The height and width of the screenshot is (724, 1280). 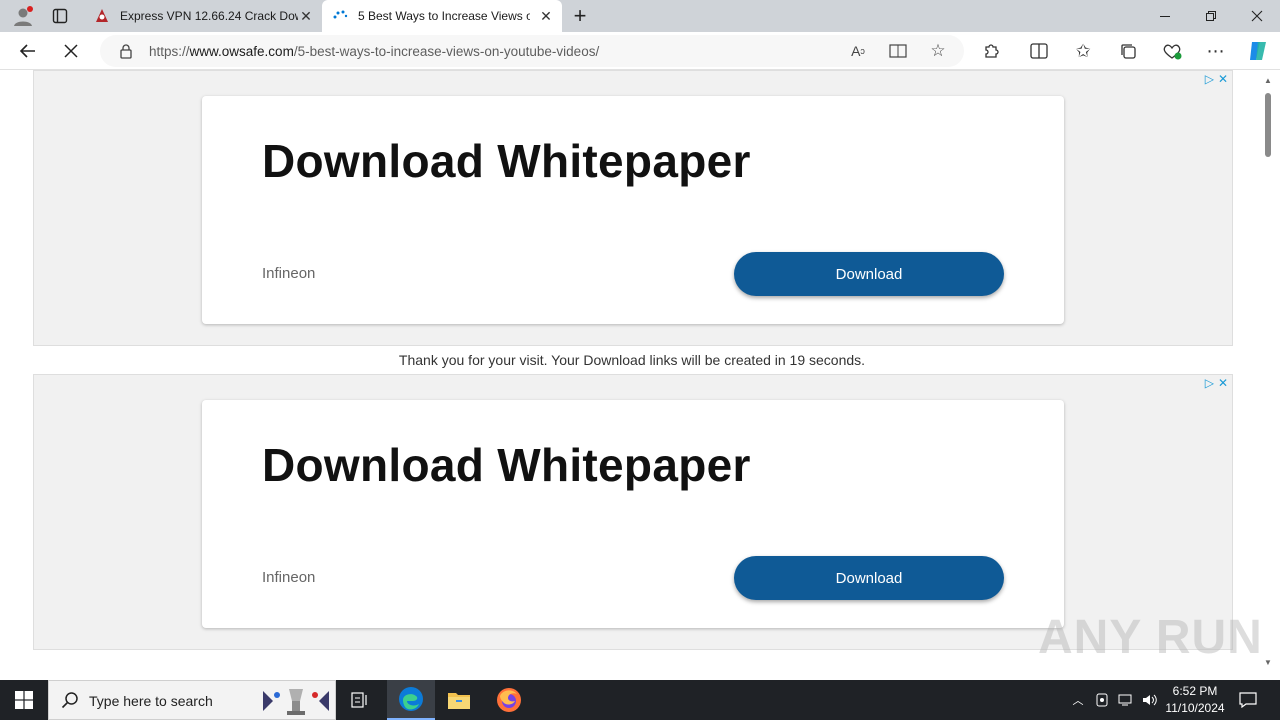 What do you see at coordinates (151, 701) in the screenshot?
I see `search-placeholder: Type here to search` at bounding box center [151, 701].